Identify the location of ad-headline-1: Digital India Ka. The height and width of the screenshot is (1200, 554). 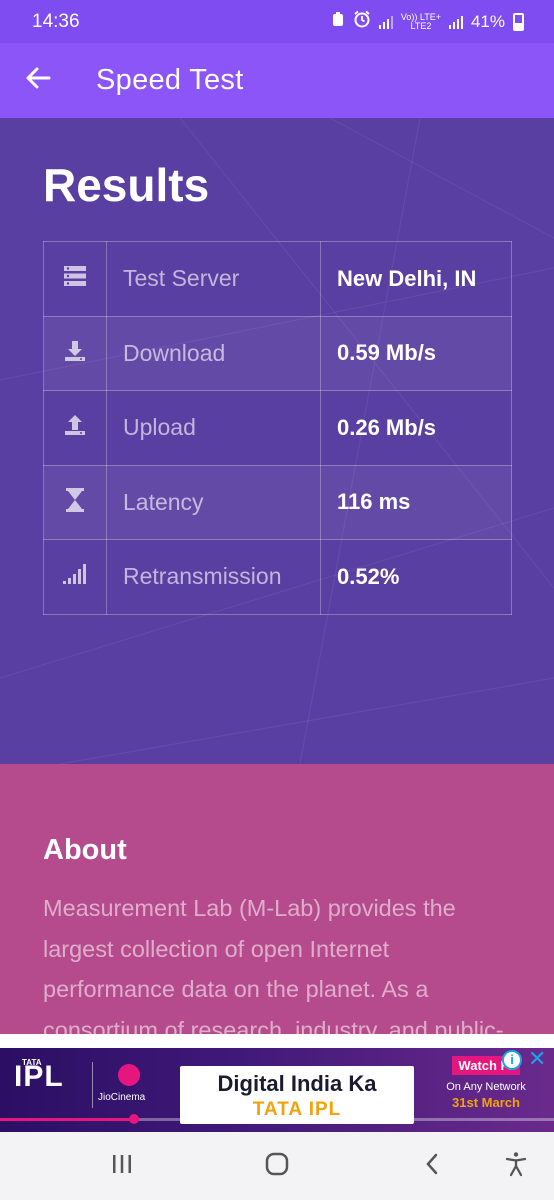
(297, 1083).